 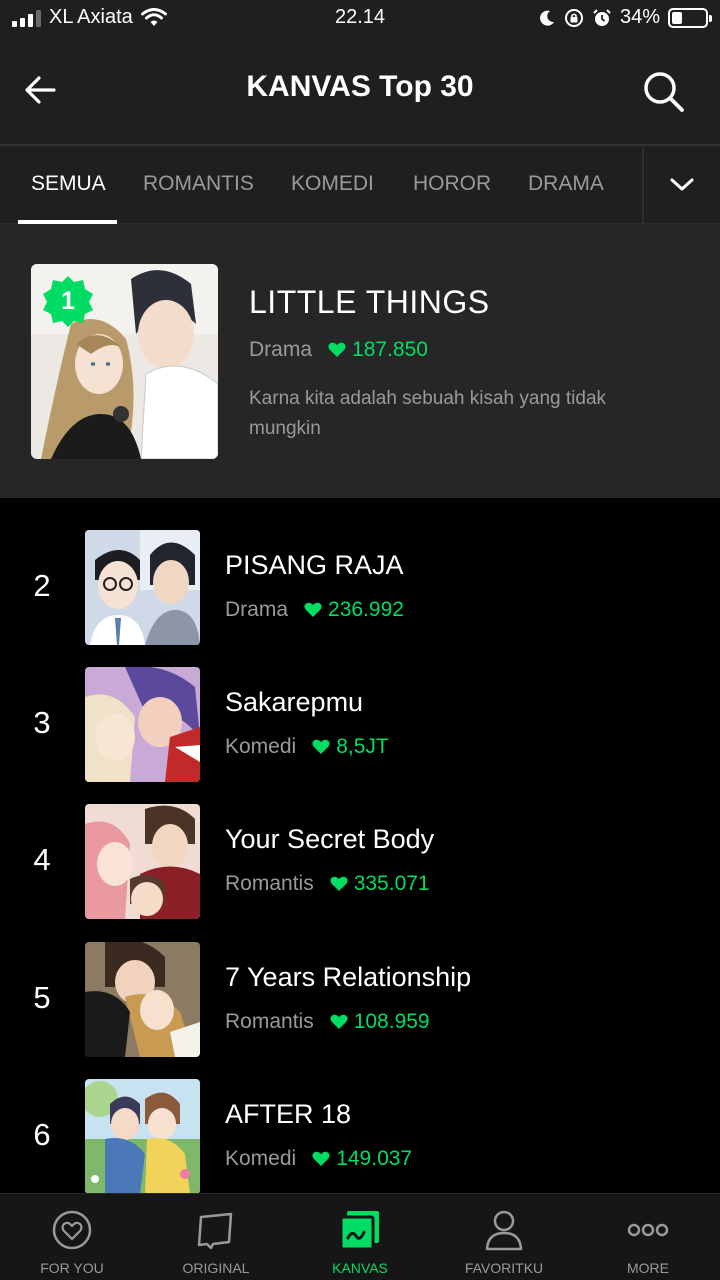 I want to click on nav-label: FOR YOU, so click(x=72, y=1268).